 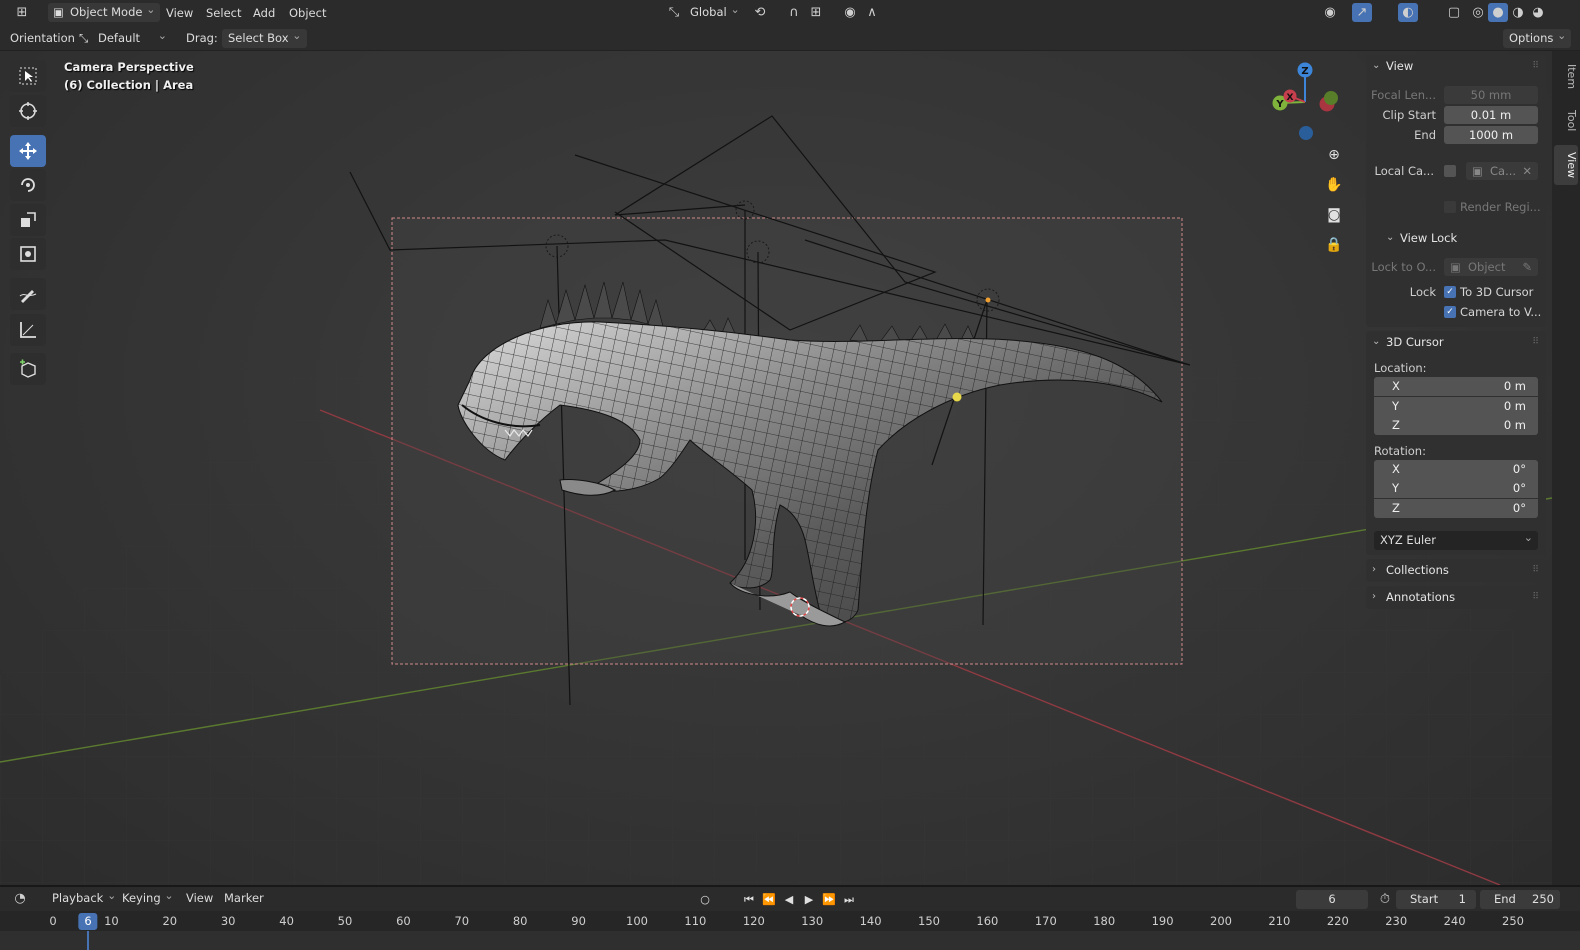 I want to click on current-frame-field: 6, so click(x=1332, y=899).